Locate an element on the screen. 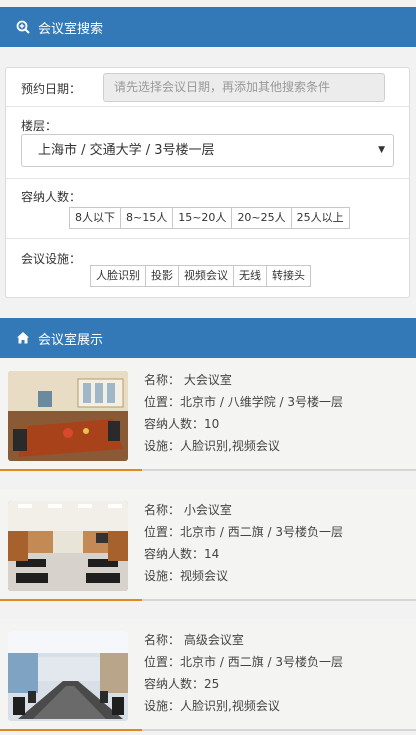 The height and width of the screenshot is (735, 416). facility-option: 人脸识别 is located at coordinates (118, 276).